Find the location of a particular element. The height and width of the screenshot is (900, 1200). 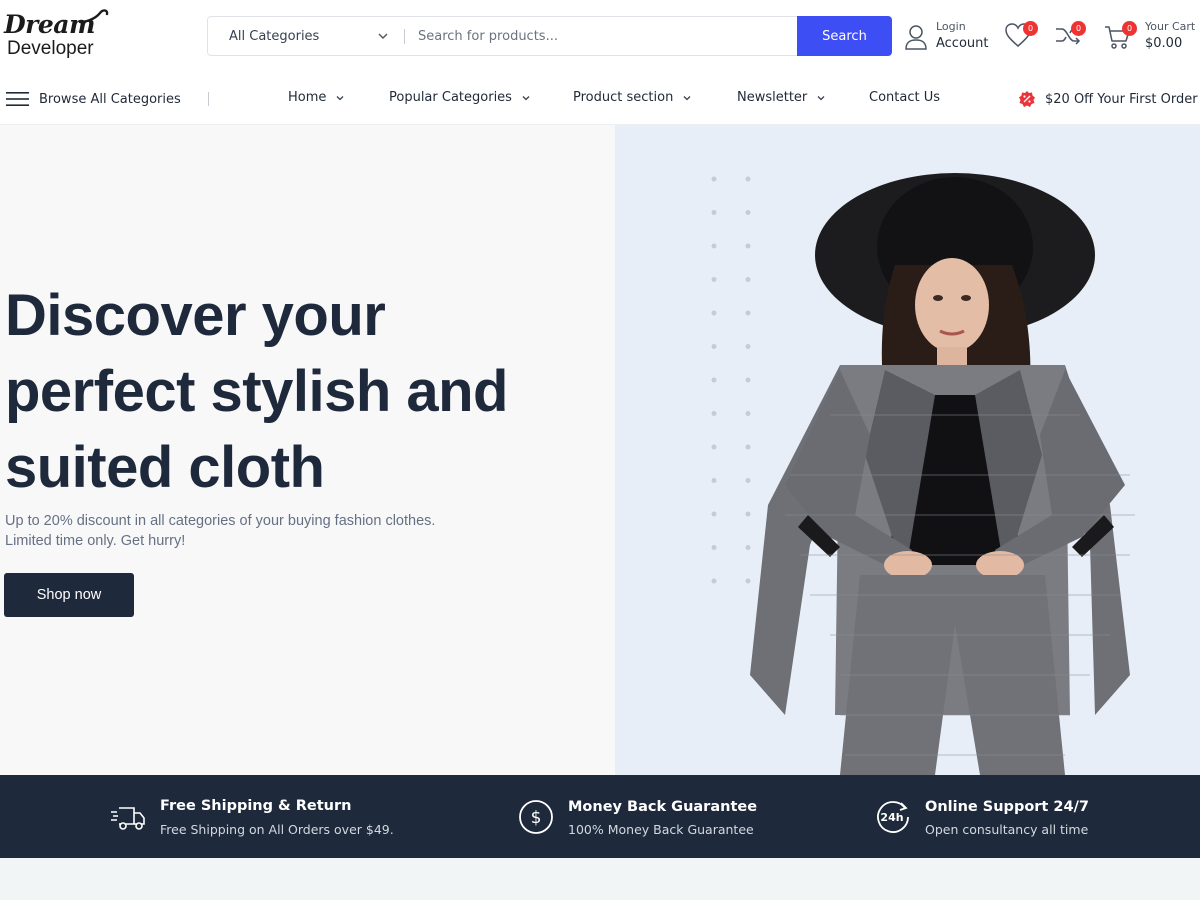

compare-count-badge: 0 is located at coordinates (1078, 28).